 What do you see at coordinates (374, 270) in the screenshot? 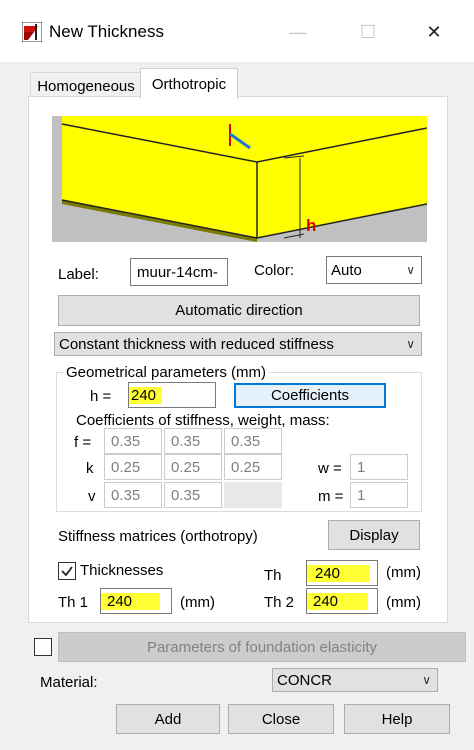
I see `color-select: Auto ∨` at bounding box center [374, 270].